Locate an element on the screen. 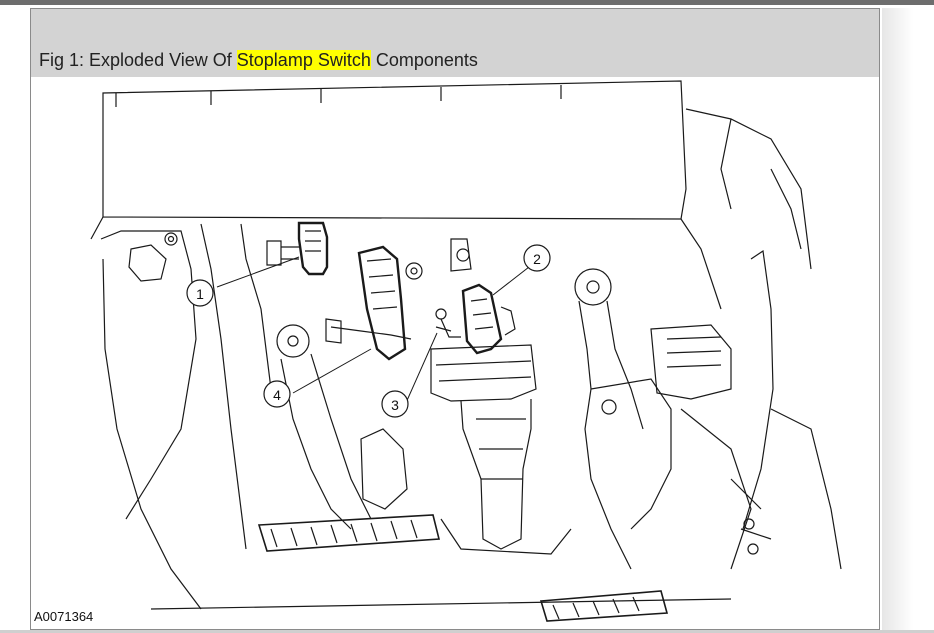 The image size is (934, 633). page-shadow is located at coordinates (908, 319).